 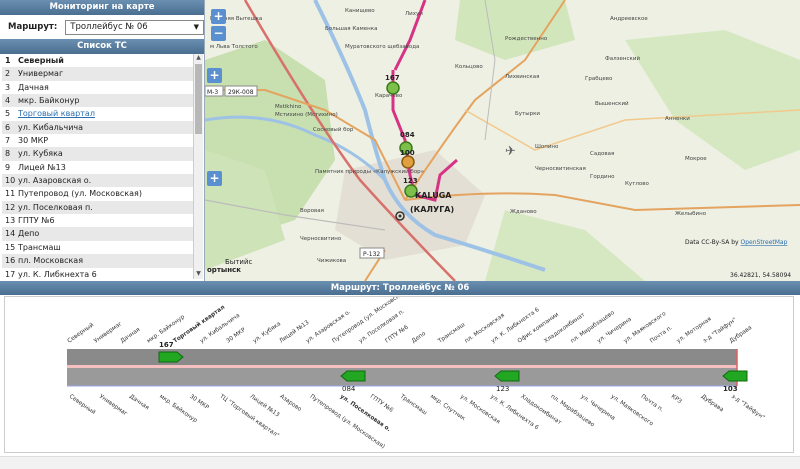 I want to click on stop-label-forward: Дачная, so click(x=131, y=336).